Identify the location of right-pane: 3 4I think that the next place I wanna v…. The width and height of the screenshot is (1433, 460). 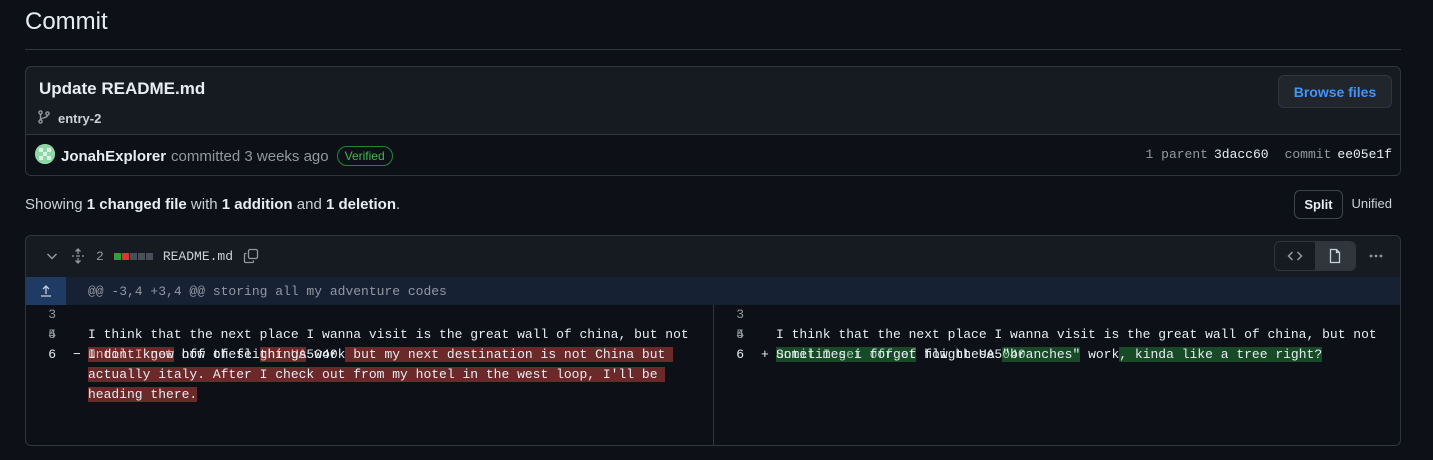
(1057, 333).